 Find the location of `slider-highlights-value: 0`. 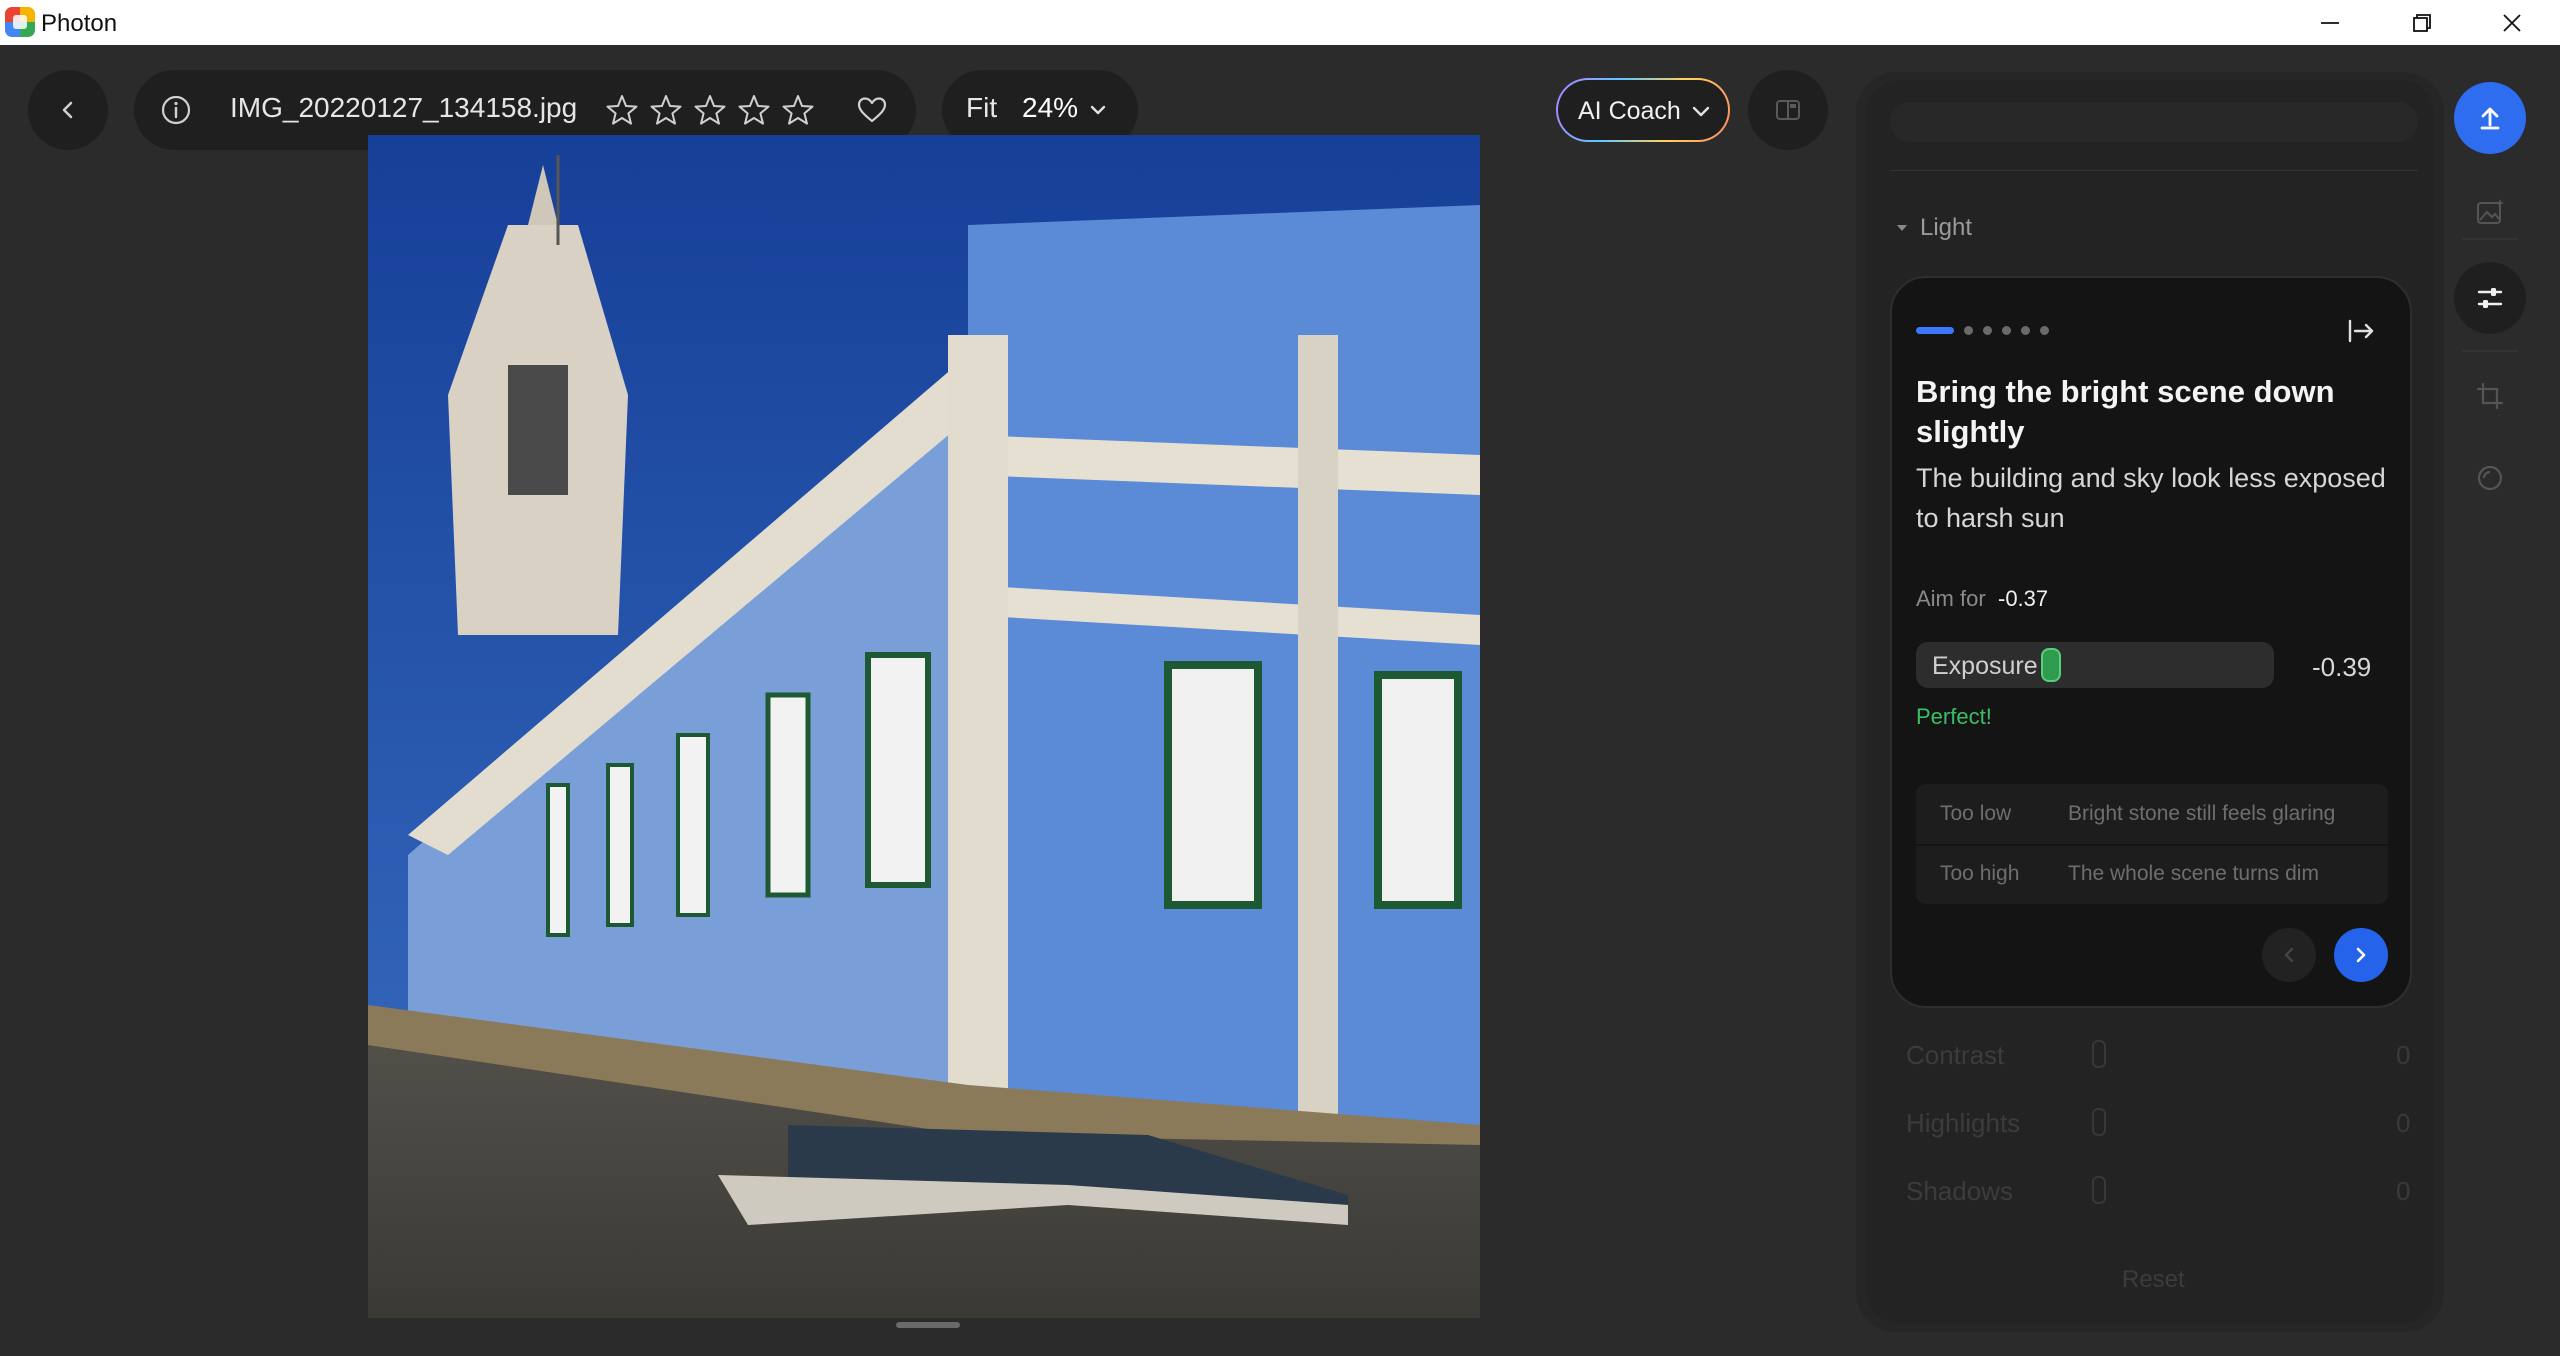

slider-highlights-value: 0 is located at coordinates (2403, 1123).